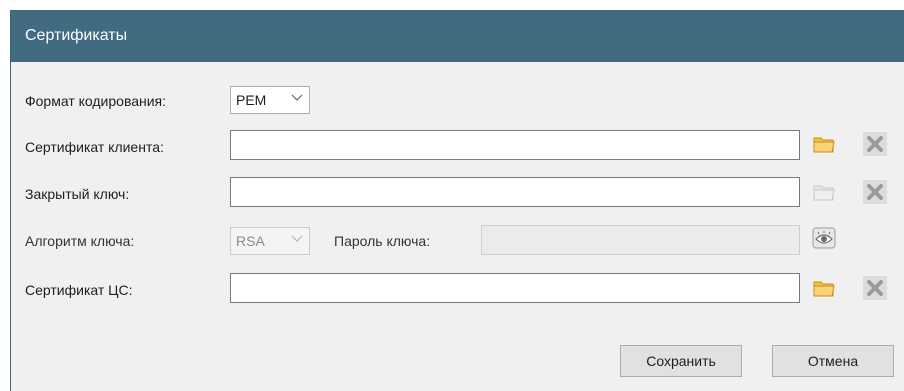  Describe the element at coordinates (515, 145) in the screenshot. I see `client-cert-field` at that location.